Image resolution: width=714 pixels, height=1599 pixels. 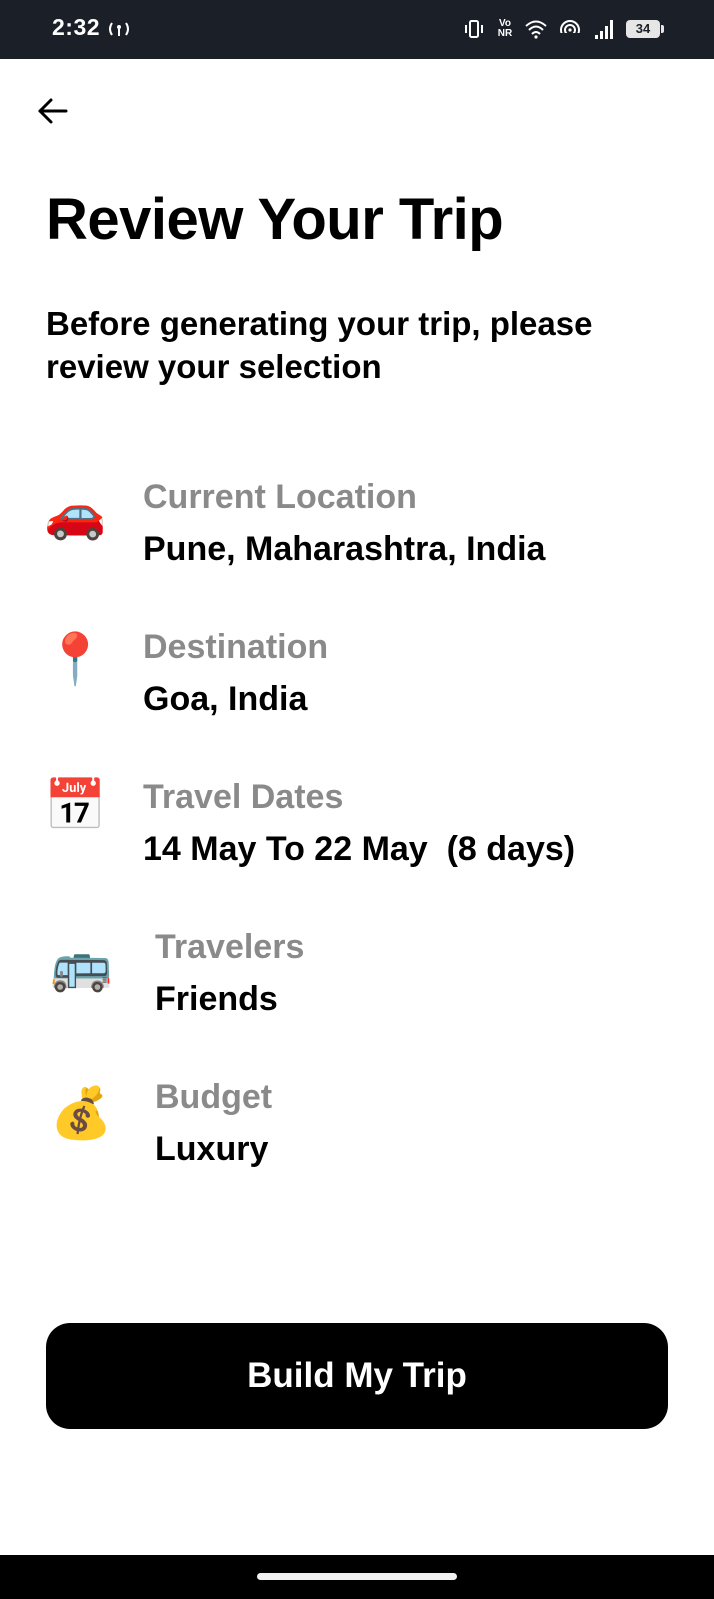 What do you see at coordinates (76, 27) in the screenshot?
I see `status-time: 2:32` at bounding box center [76, 27].